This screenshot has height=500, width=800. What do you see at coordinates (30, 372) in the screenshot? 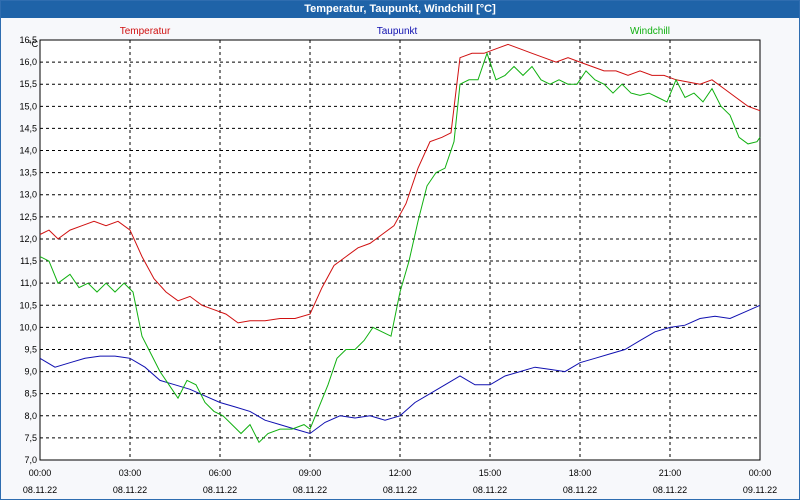
I see `y-tick-label: 9,0` at bounding box center [30, 372].